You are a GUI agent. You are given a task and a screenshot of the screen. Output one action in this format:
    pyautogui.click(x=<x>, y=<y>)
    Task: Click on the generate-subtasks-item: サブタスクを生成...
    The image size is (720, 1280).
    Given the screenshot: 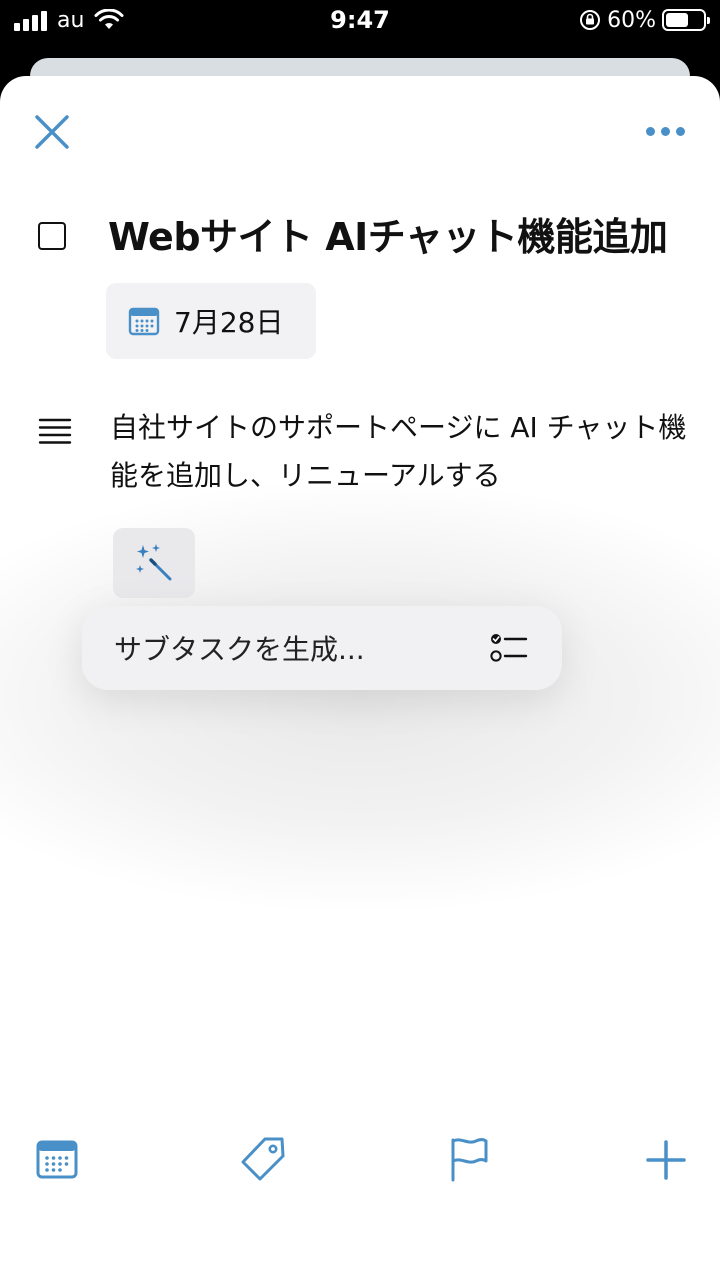 What is the action you would take?
    pyautogui.click(x=302, y=648)
    